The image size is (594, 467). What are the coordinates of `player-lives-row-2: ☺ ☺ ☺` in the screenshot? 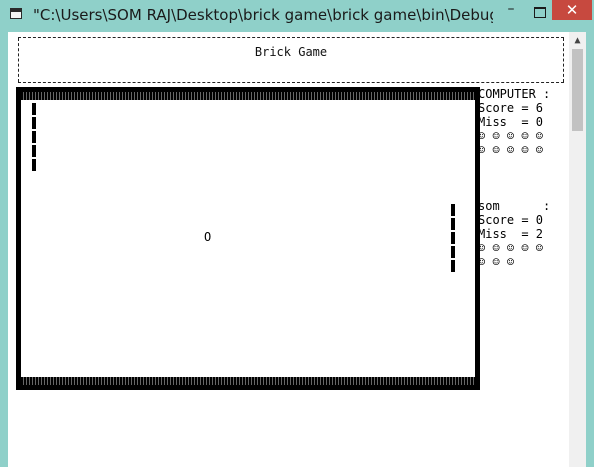 It's located at (496, 262).